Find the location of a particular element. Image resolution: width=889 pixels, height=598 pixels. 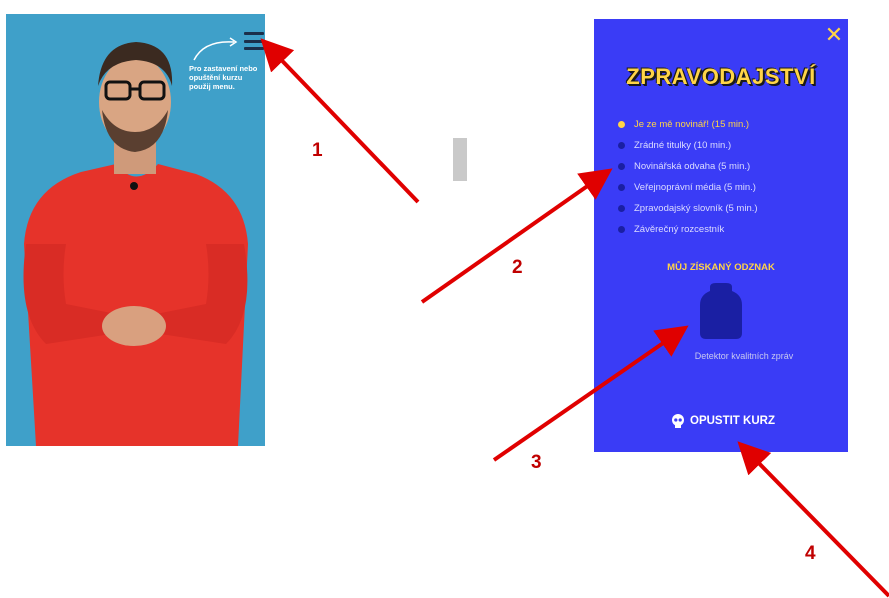

leave-course-button: OPUSTIT KURZ is located at coordinates (723, 421).